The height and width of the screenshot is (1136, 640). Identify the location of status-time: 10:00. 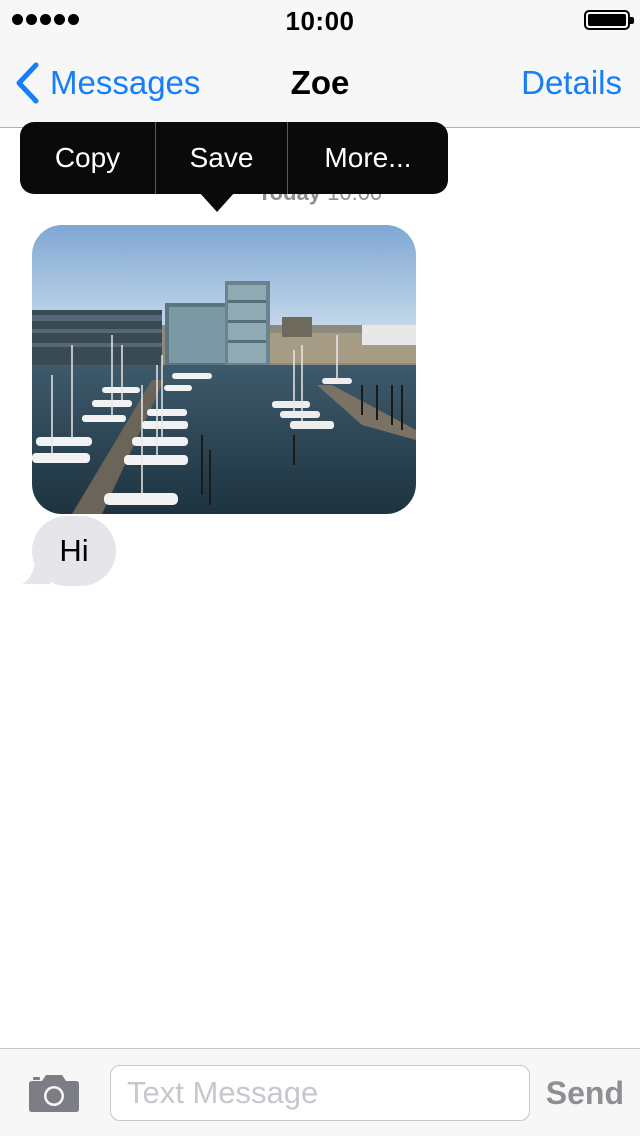
(320, 21).